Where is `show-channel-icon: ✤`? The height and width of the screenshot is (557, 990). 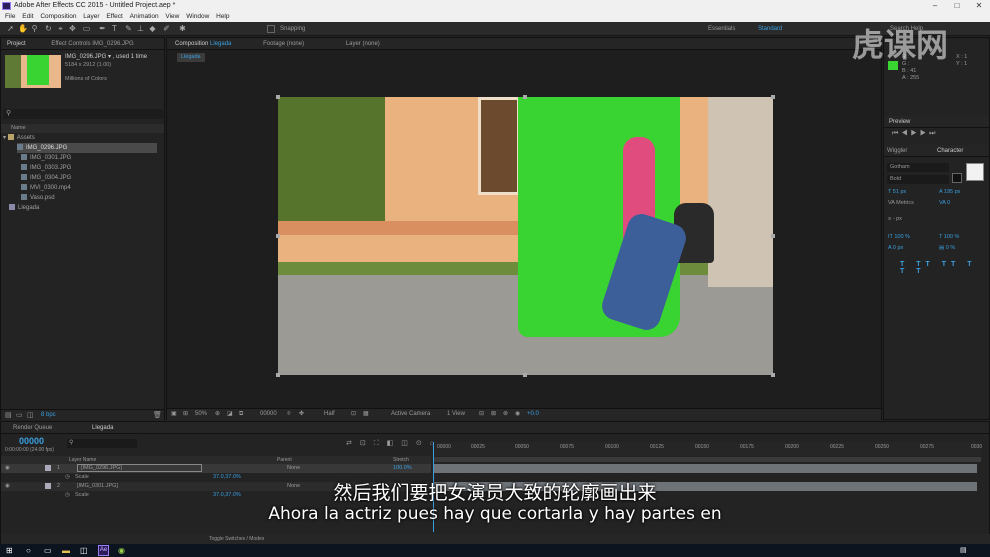
show-channel-icon: ✤ is located at coordinates (301, 414).